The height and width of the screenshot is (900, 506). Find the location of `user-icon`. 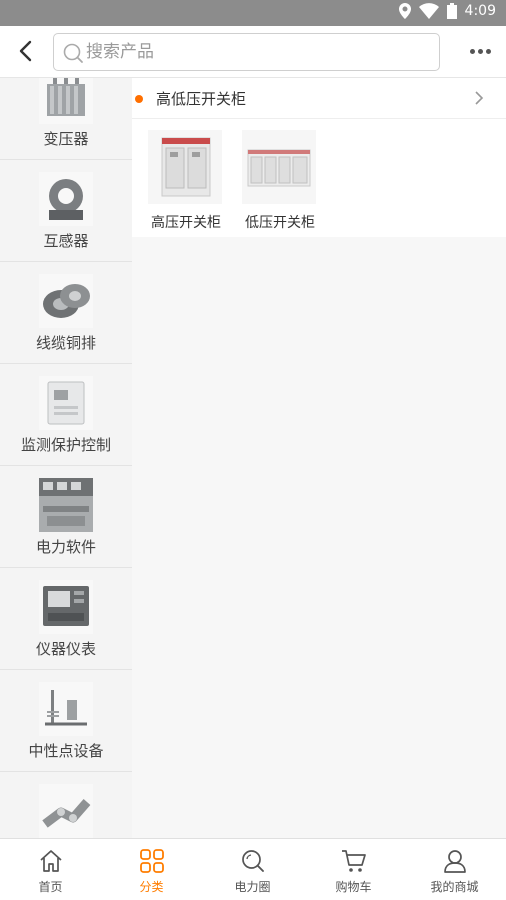

user-icon is located at coordinates (455, 861).